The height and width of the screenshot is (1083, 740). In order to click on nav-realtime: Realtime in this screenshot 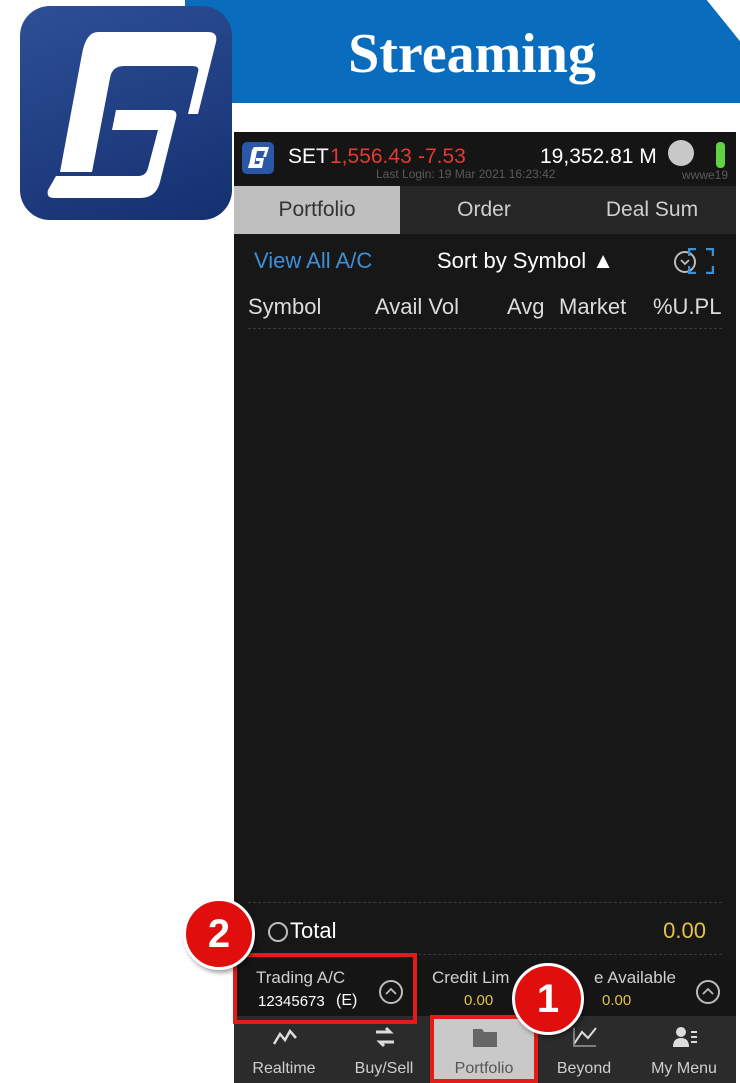, I will do `click(284, 1049)`.